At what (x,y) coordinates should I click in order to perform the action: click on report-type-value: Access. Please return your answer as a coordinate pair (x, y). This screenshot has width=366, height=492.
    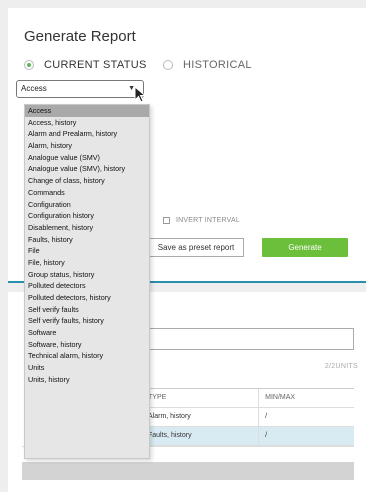
    Looking at the image, I should click on (34, 88).